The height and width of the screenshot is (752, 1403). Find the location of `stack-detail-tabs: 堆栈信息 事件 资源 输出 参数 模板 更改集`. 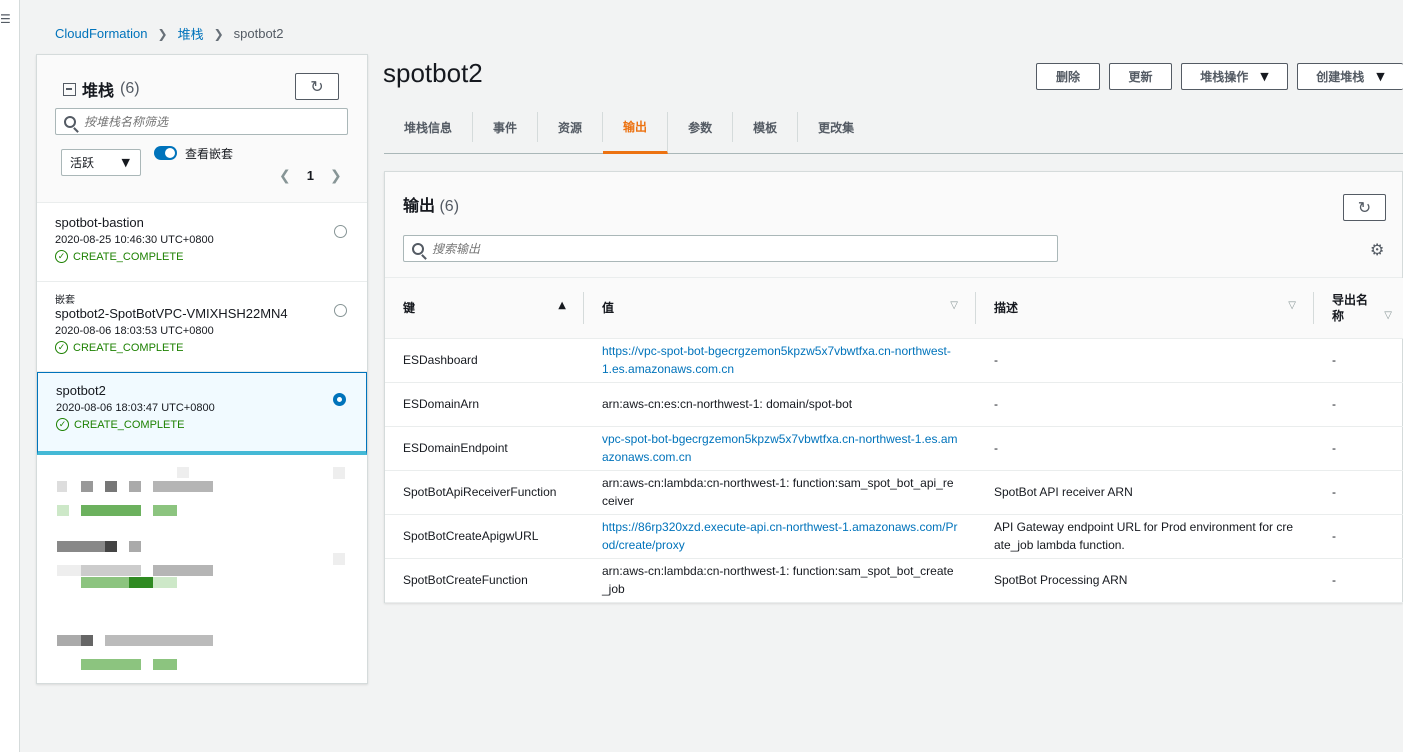

stack-detail-tabs: 堆栈信息 事件 资源 输出 参数 模板 更改集 is located at coordinates (893, 132).